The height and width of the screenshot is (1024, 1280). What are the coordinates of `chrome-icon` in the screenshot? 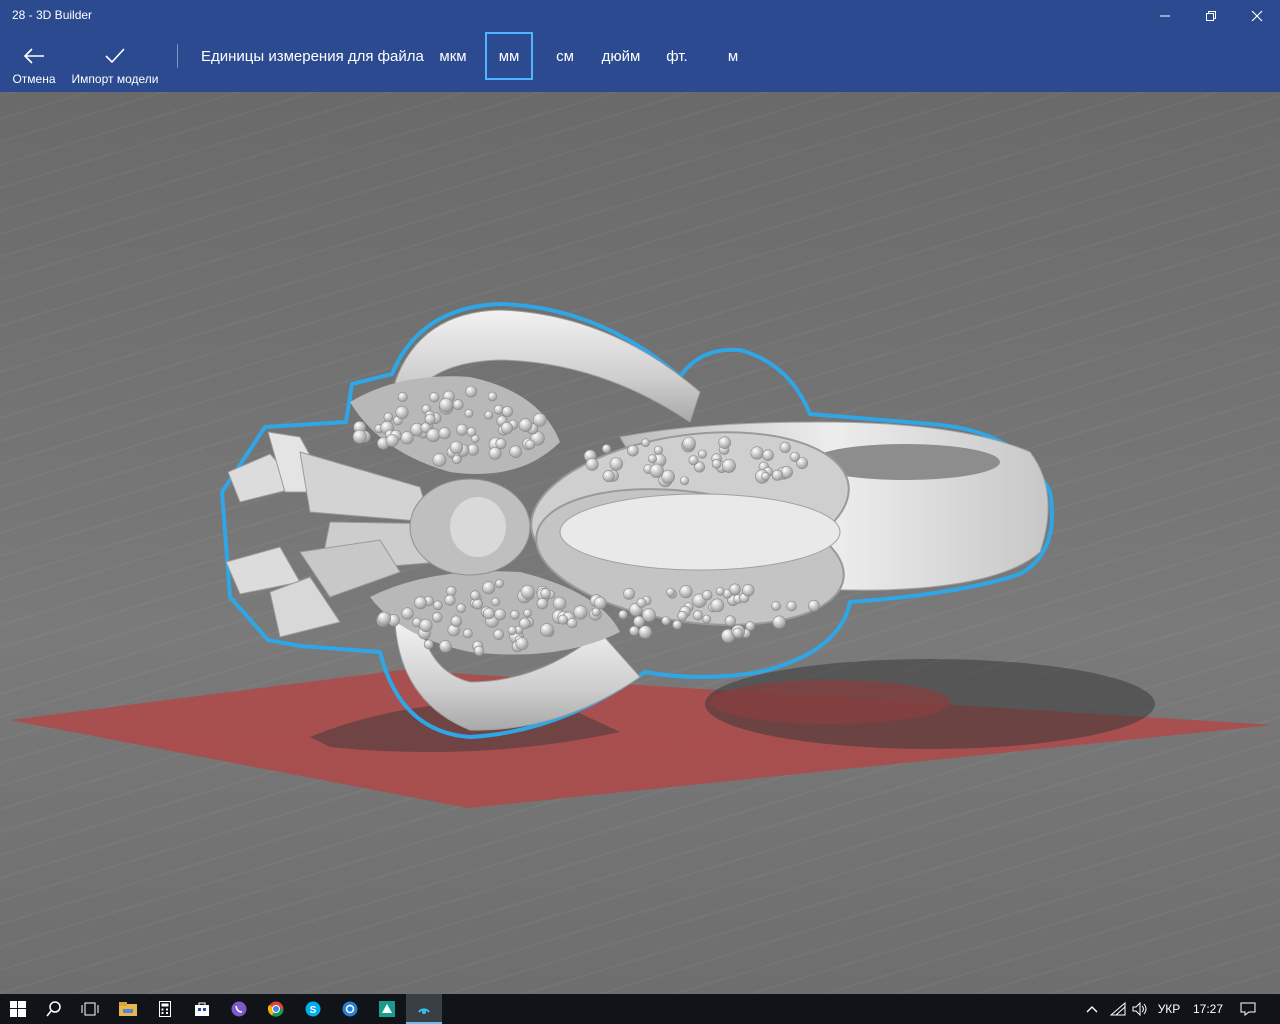 It's located at (276, 1009).